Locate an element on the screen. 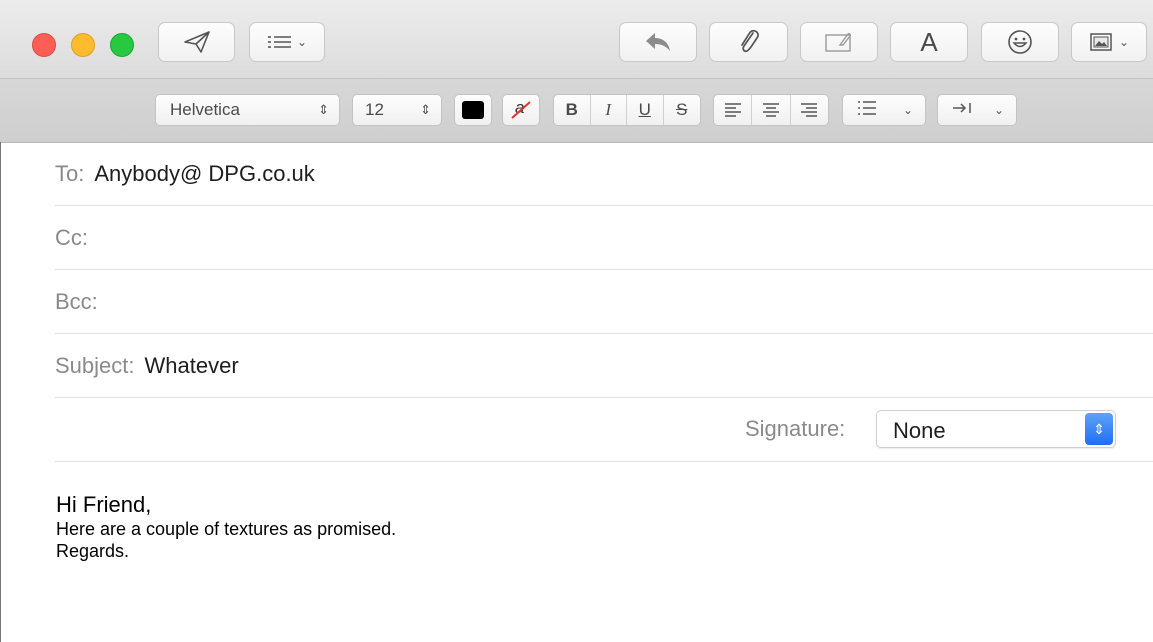  markup-button is located at coordinates (839, 42).